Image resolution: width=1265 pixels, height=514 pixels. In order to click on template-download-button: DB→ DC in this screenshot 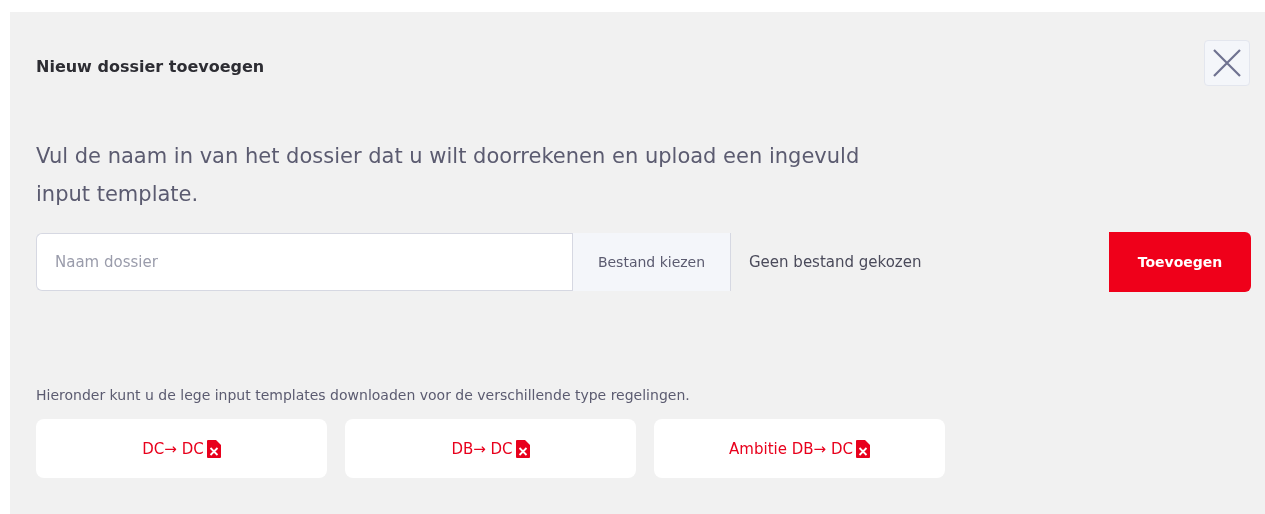, I will do `click(490, 448)`.